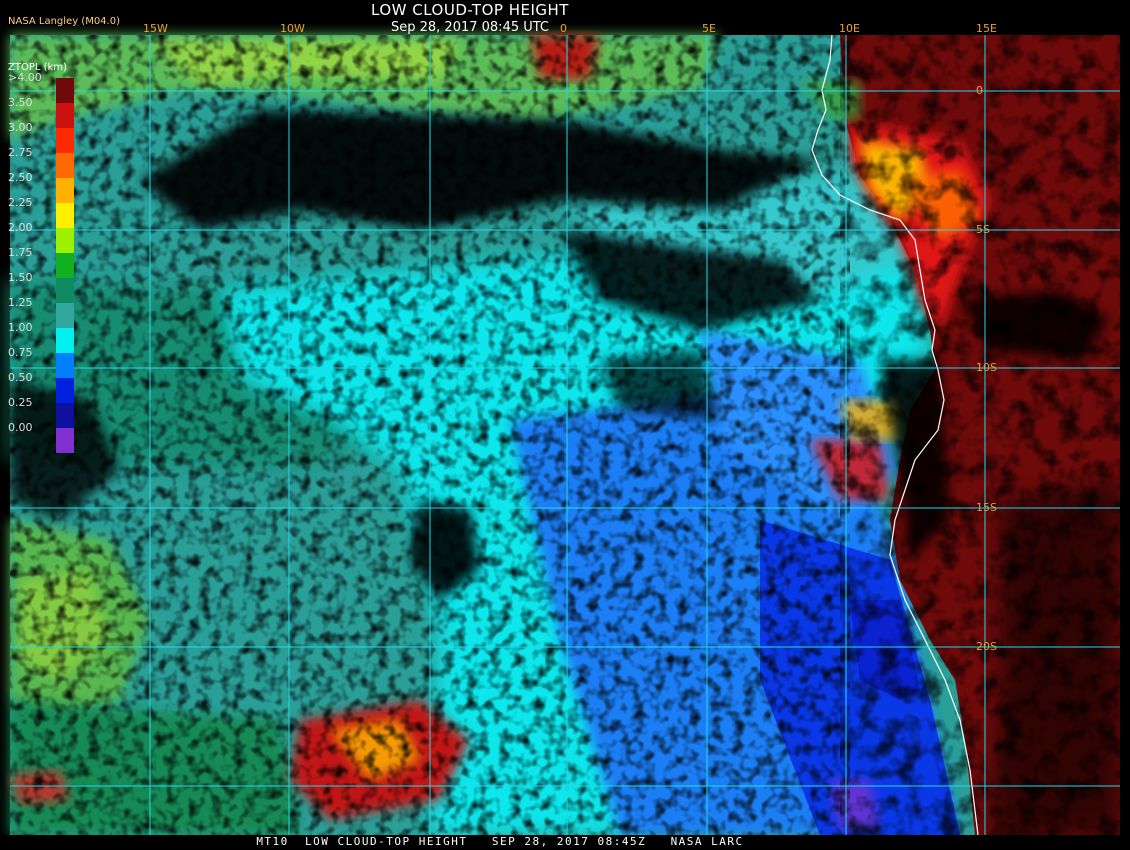  What do you see at coordinates (470, 27) in the screenshot?
I see `map-timestamp: Sep 28, 2017 08:45 UTC` at bounding box center [470, 27].